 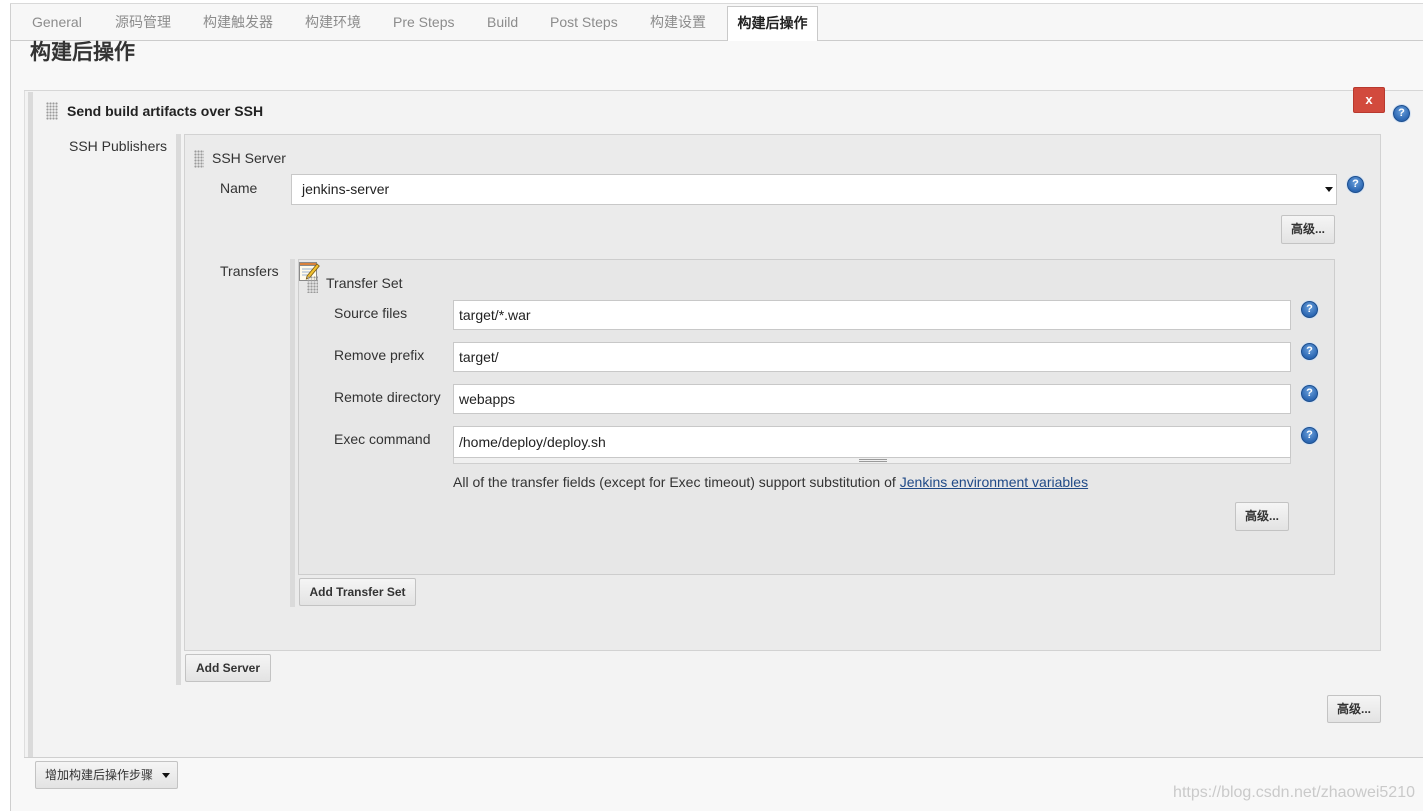 I want to click on tab-build-settings: 构建设置, so click(x=678, y=22).